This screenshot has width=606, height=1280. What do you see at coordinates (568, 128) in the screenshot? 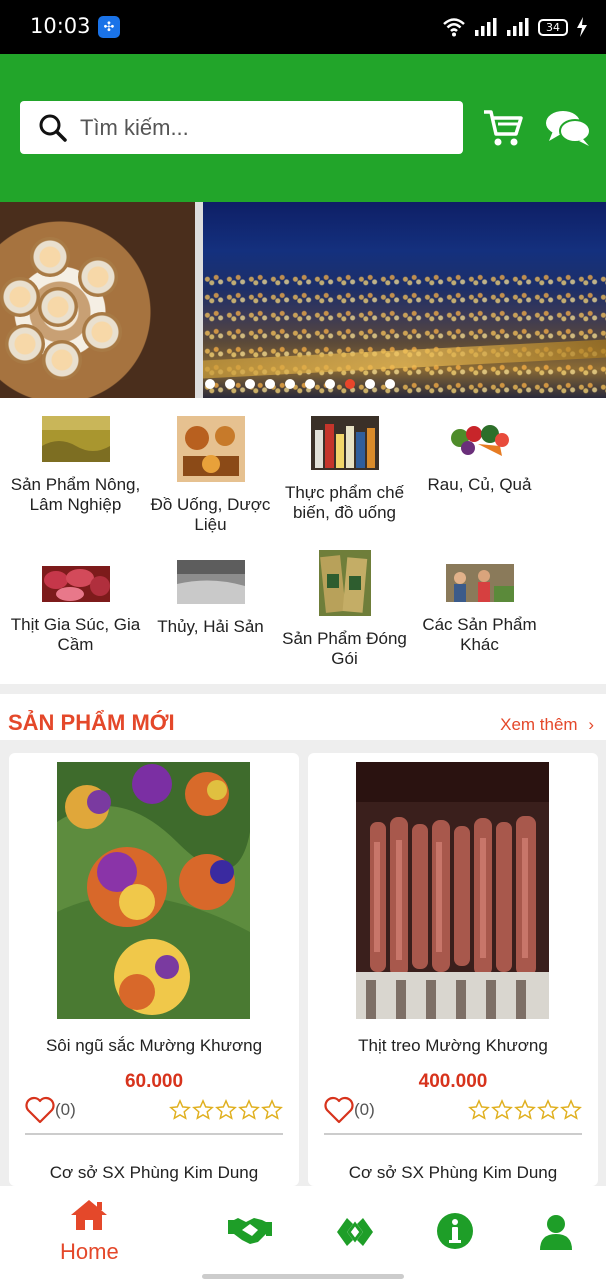
I see `chat-icon` at bounding box center [568, 128].